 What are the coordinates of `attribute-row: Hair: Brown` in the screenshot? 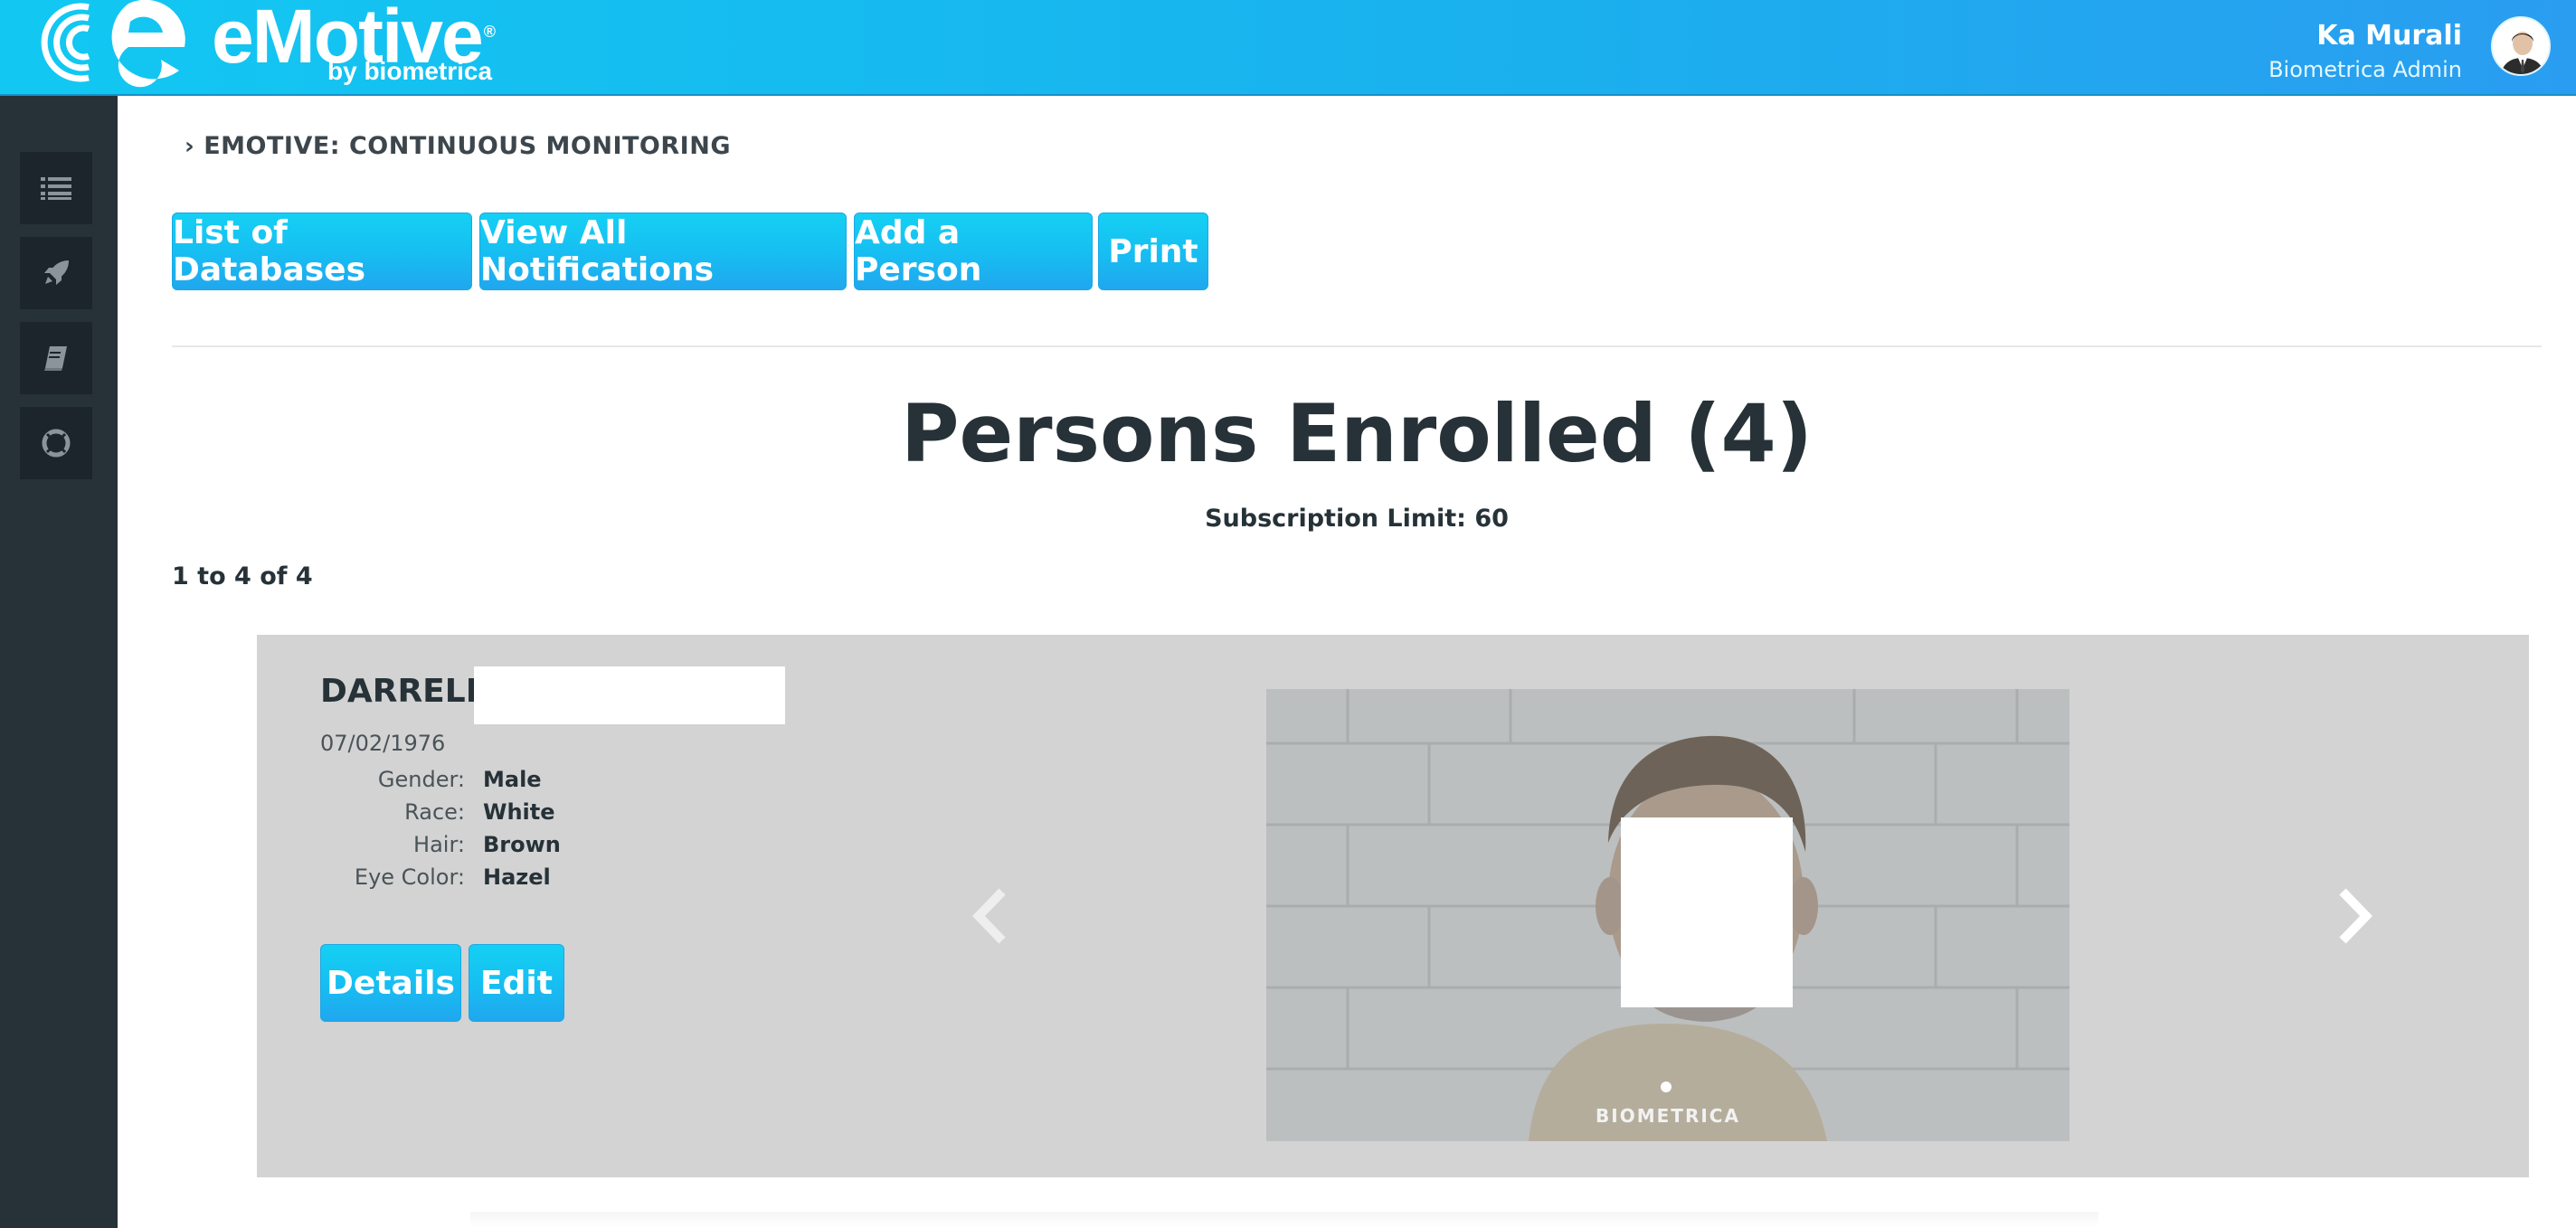 It's located at (483, 844).